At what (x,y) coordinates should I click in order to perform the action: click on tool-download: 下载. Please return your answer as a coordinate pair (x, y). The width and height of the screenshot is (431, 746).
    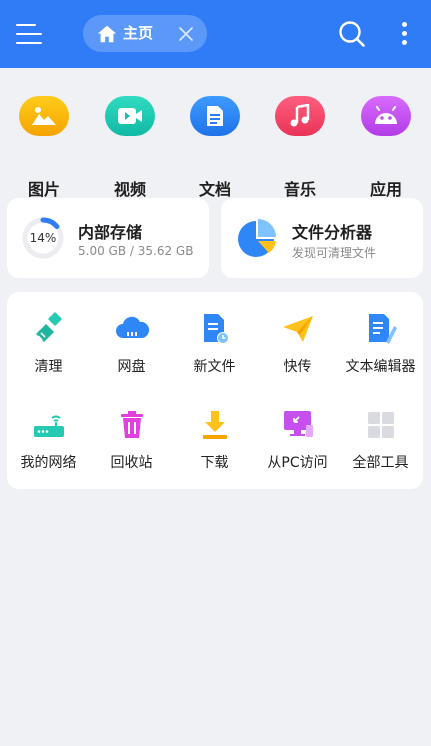
    Looking at the image, I should click on (214, 430).